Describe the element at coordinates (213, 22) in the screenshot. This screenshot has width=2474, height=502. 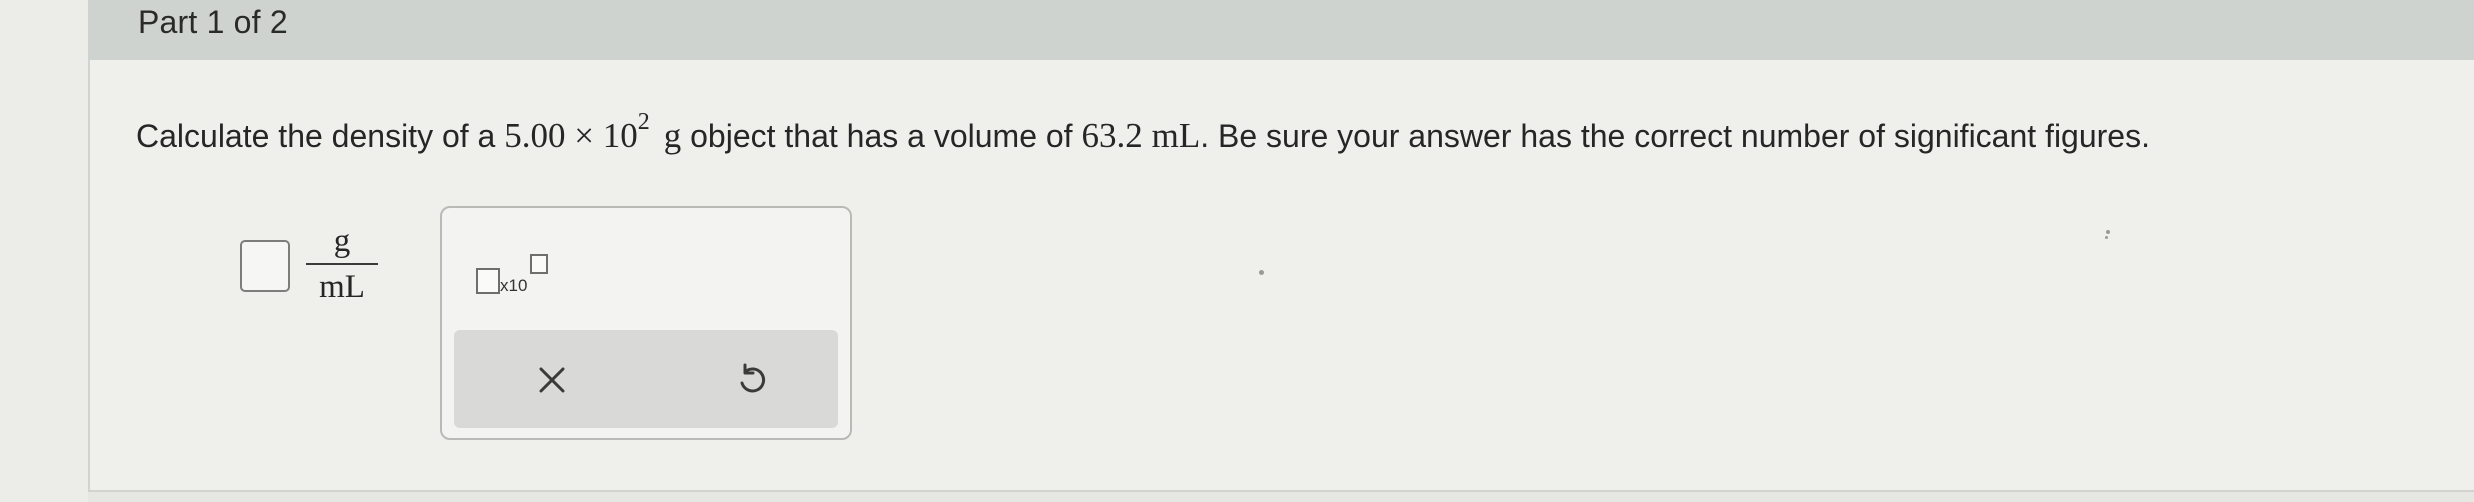
I see `part-label: Part 1 of 2` at that location.